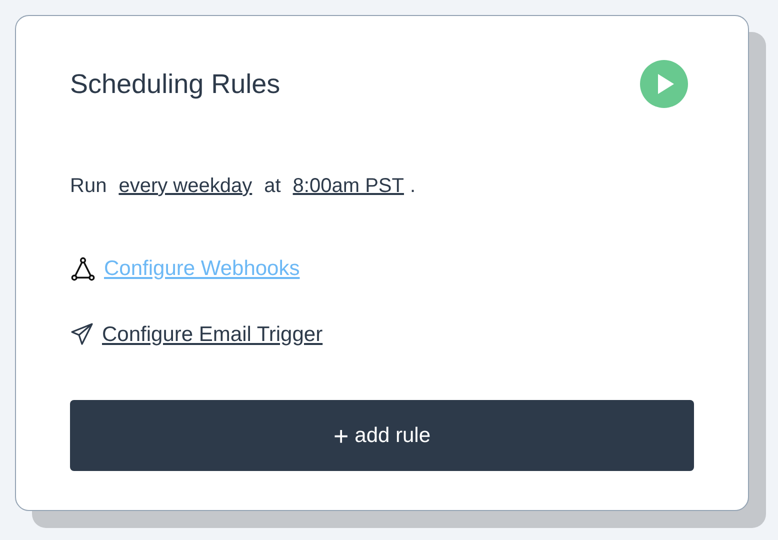  I want to click on card-title: Scheduling Rules, so click(175, 84).